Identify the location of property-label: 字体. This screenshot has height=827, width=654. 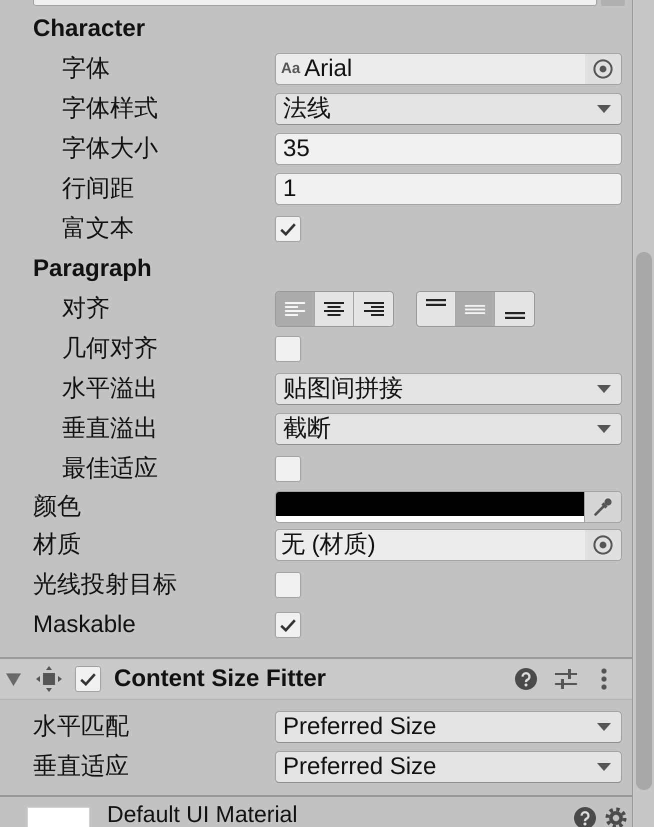
(86, 69).